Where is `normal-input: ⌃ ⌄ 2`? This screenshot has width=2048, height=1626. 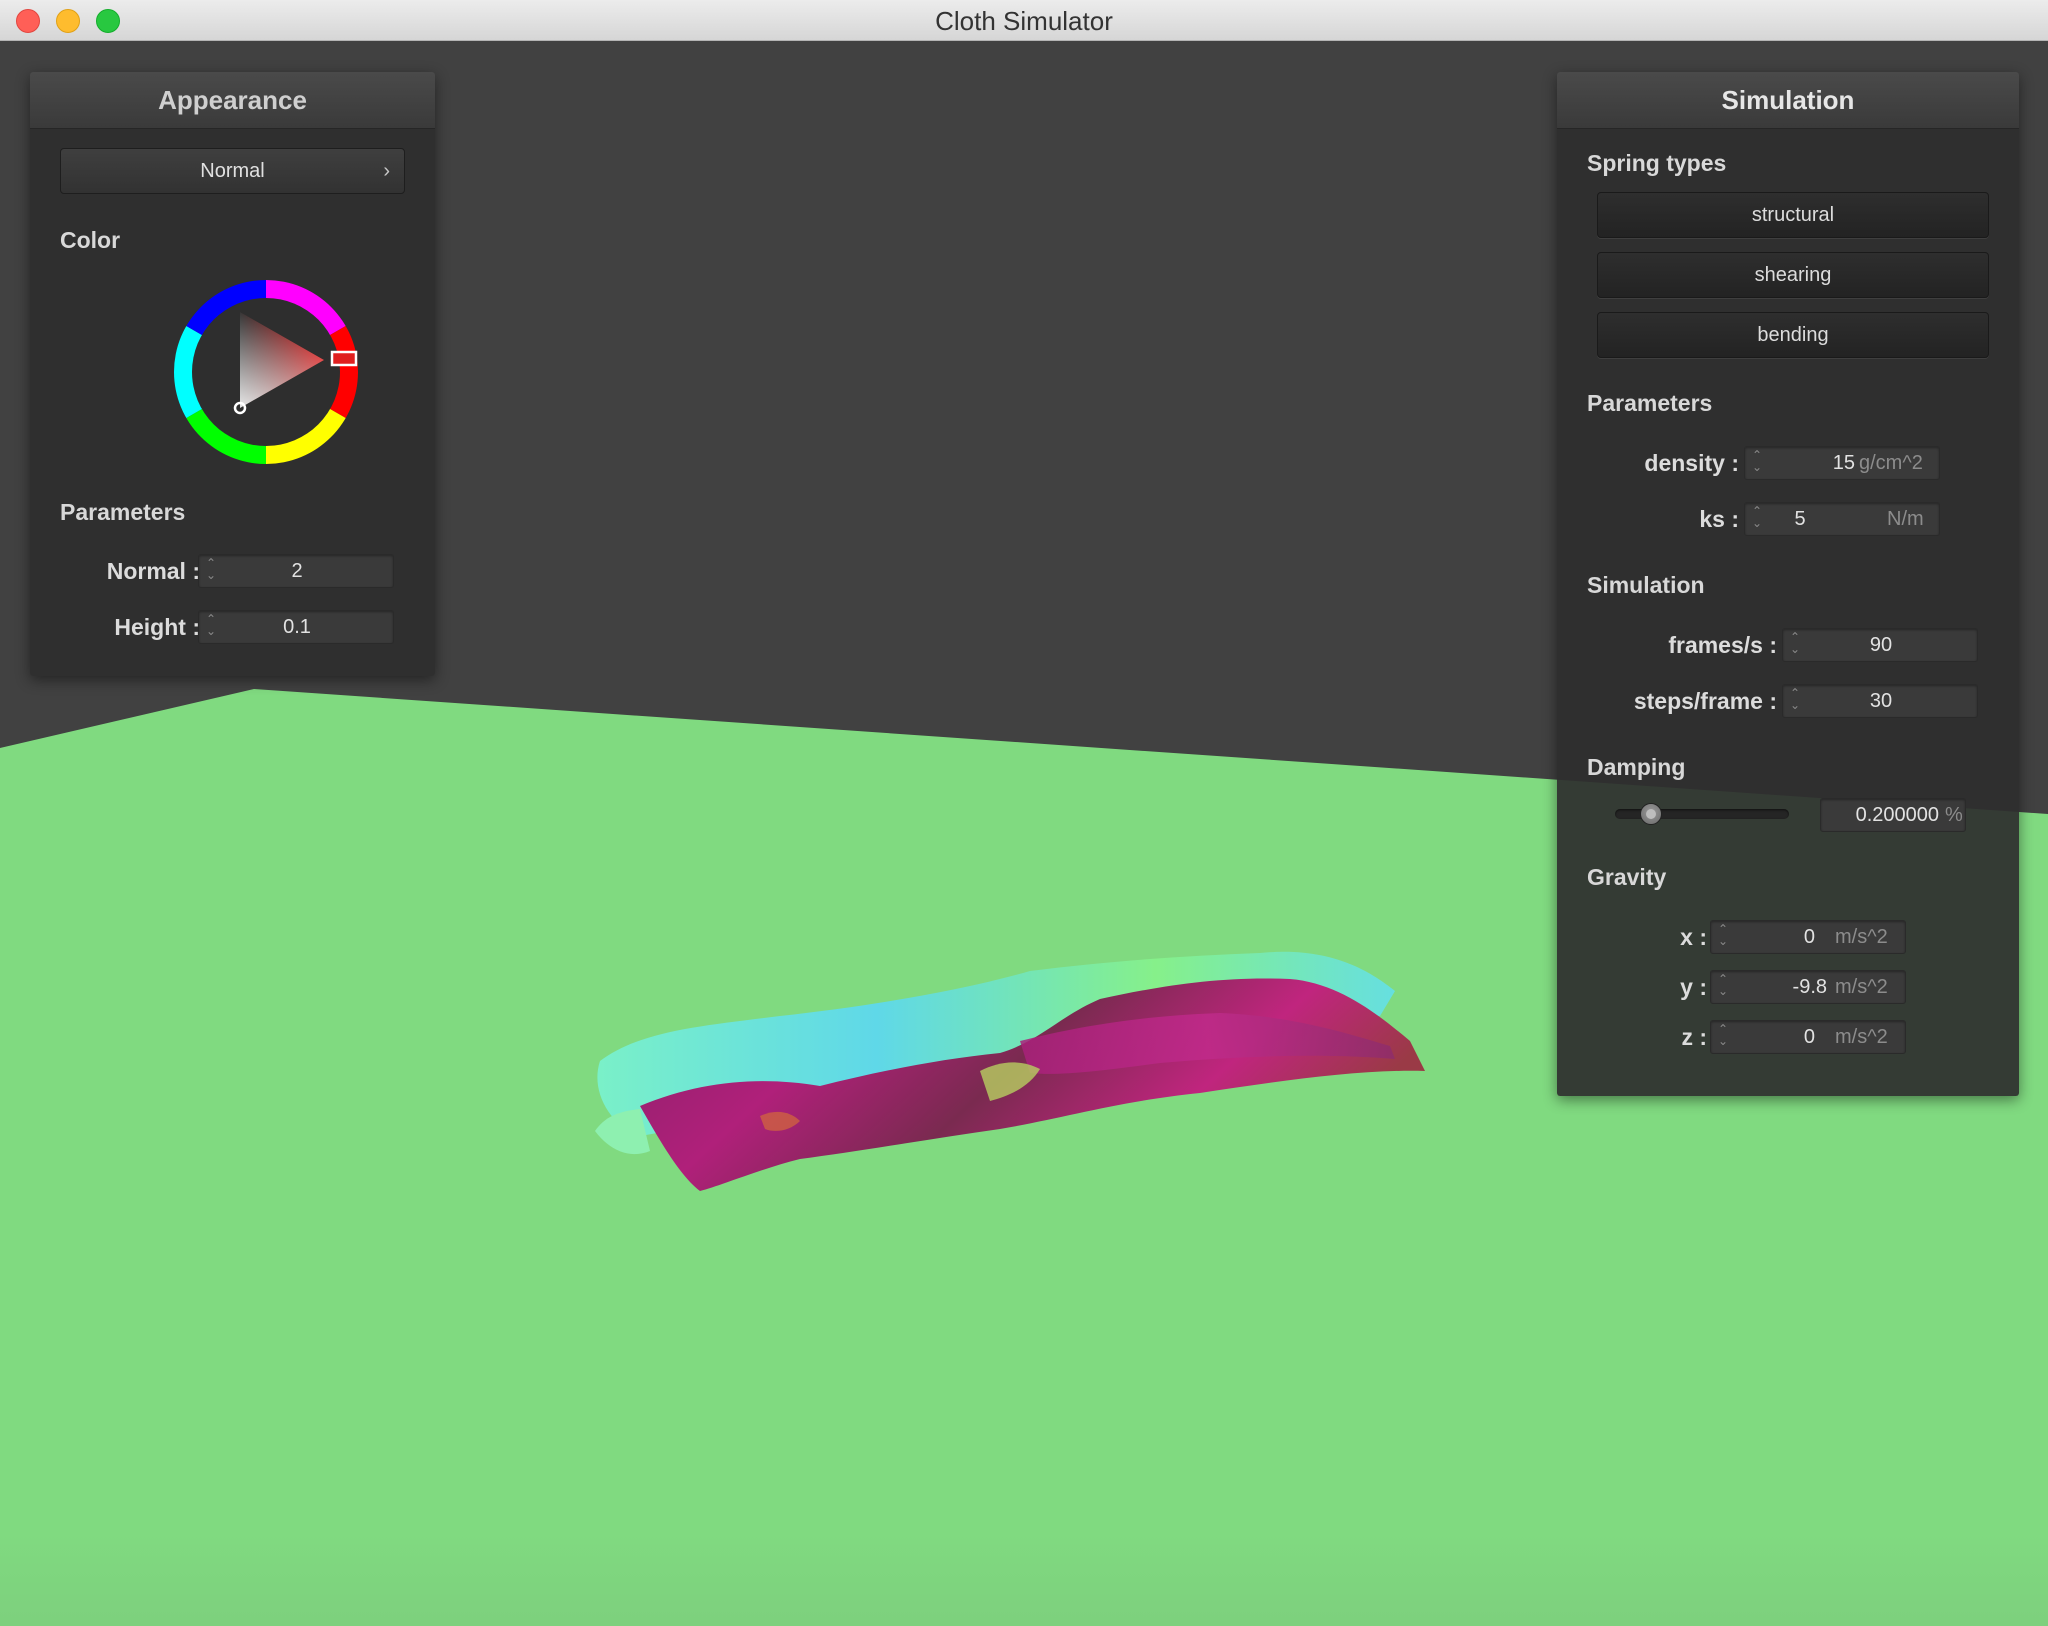 normal-input: ⌃ ⌄ 2 is located at coordinates (296, 571).